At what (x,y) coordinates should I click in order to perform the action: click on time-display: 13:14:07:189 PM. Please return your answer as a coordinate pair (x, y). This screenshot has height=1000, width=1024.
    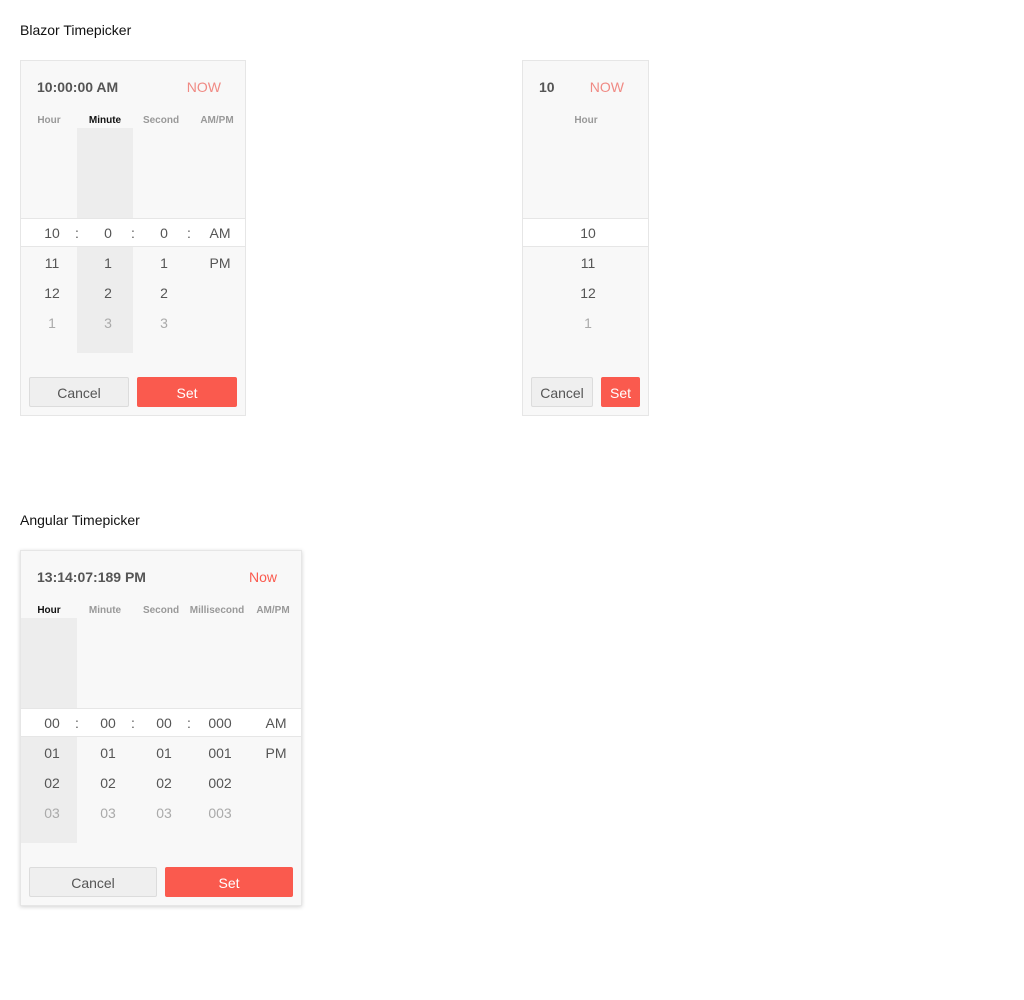
    Looking at the image, I should click on (91, 577).